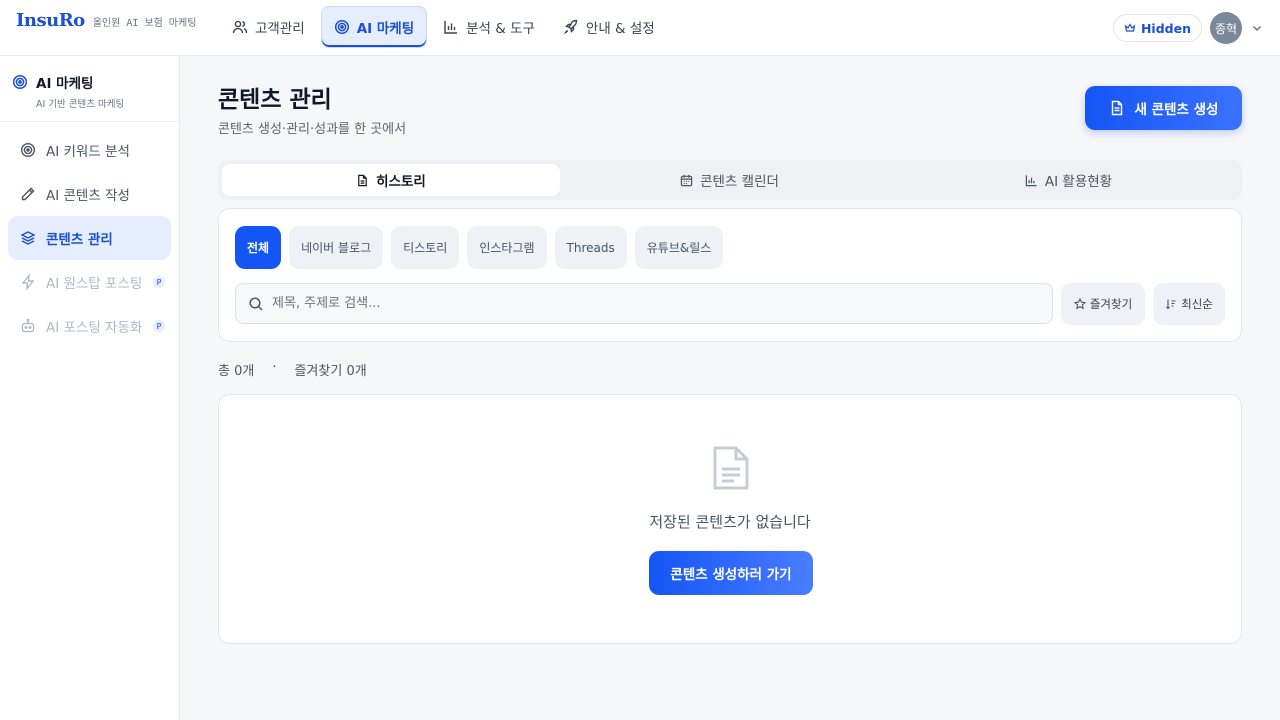 The image size is (1280, 720). I want to click on sidebar-item-keyword-analysis: AI 키워드 분석, so click(89, 150).